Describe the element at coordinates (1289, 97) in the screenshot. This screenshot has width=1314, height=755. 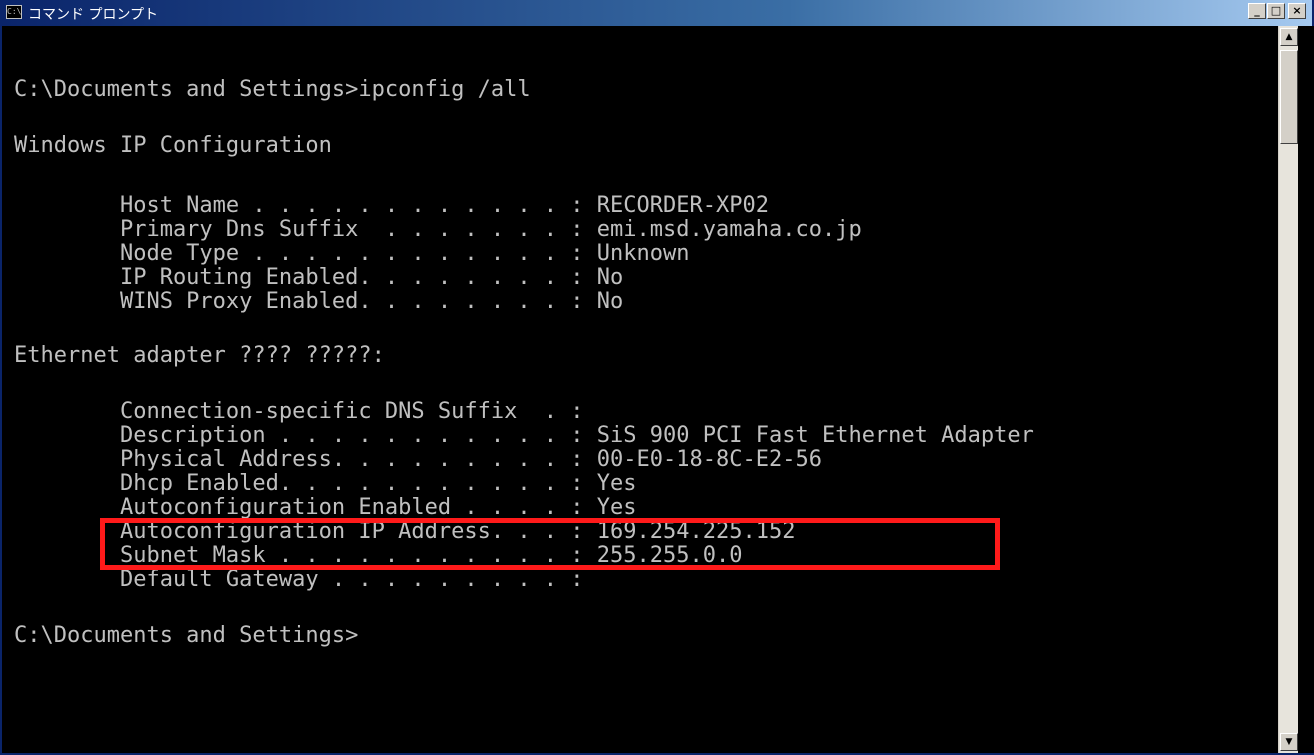
I see `scrollbar-thumb` at that location.